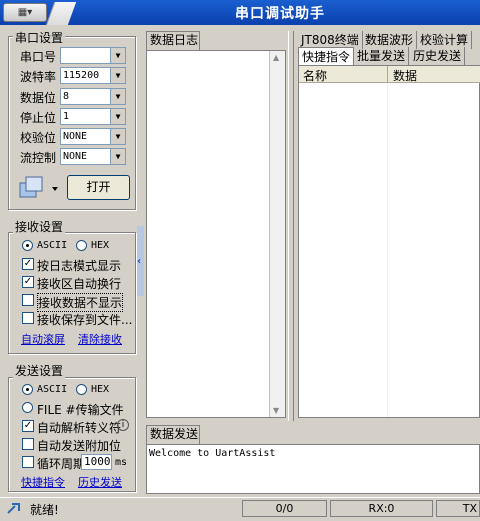  What do you see at coordinates (80, 410) in the screenshot?
I see `send-file-label: FILE #传输文件` at bounding box center [80, 410].